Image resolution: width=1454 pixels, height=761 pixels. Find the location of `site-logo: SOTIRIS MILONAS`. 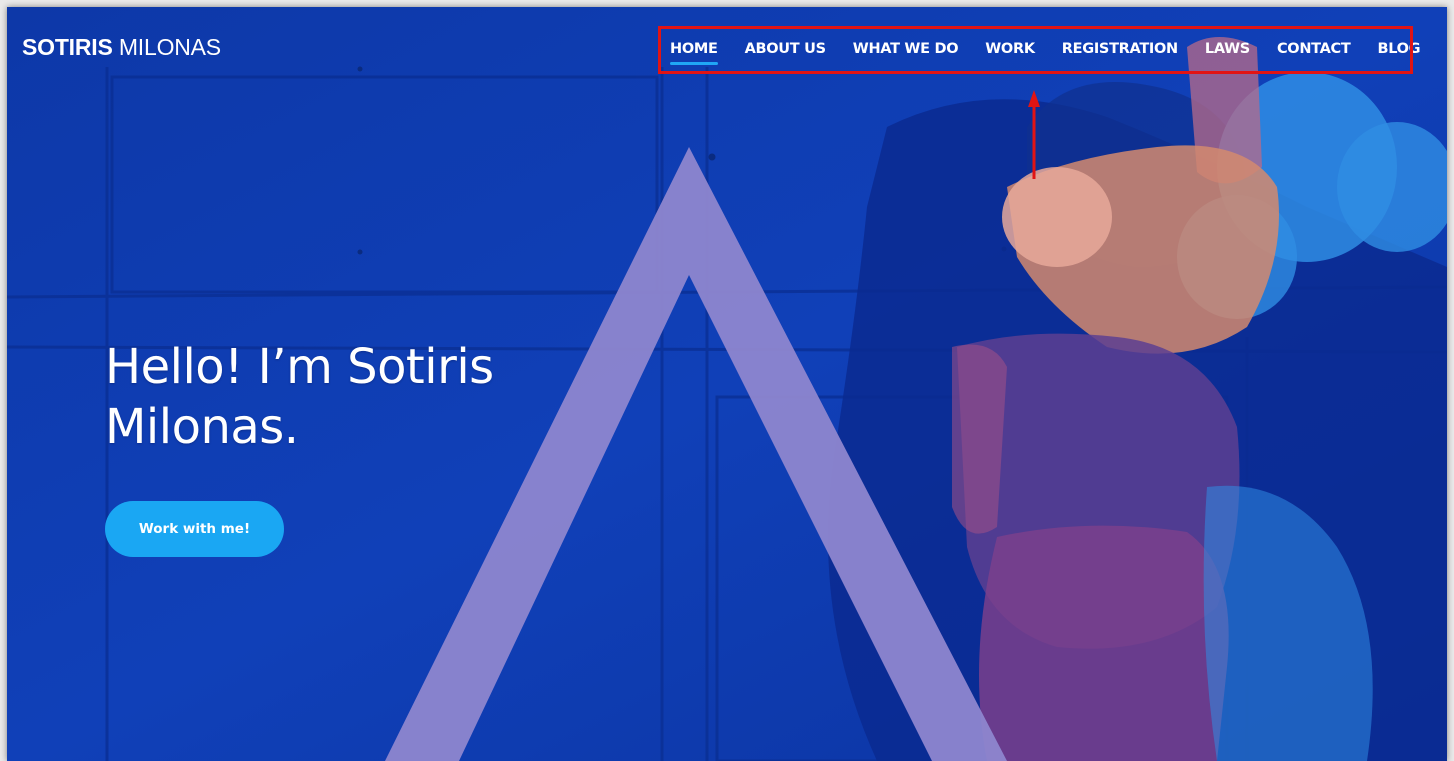

site-logo: SOTIRIS MILONAS is located at coordinates (121, 47).